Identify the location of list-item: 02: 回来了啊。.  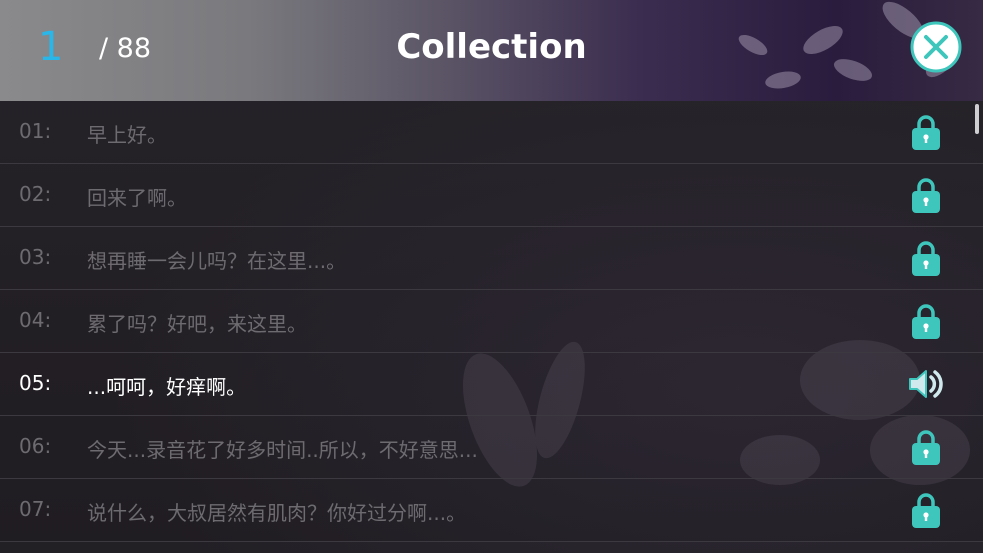
(491, 195).